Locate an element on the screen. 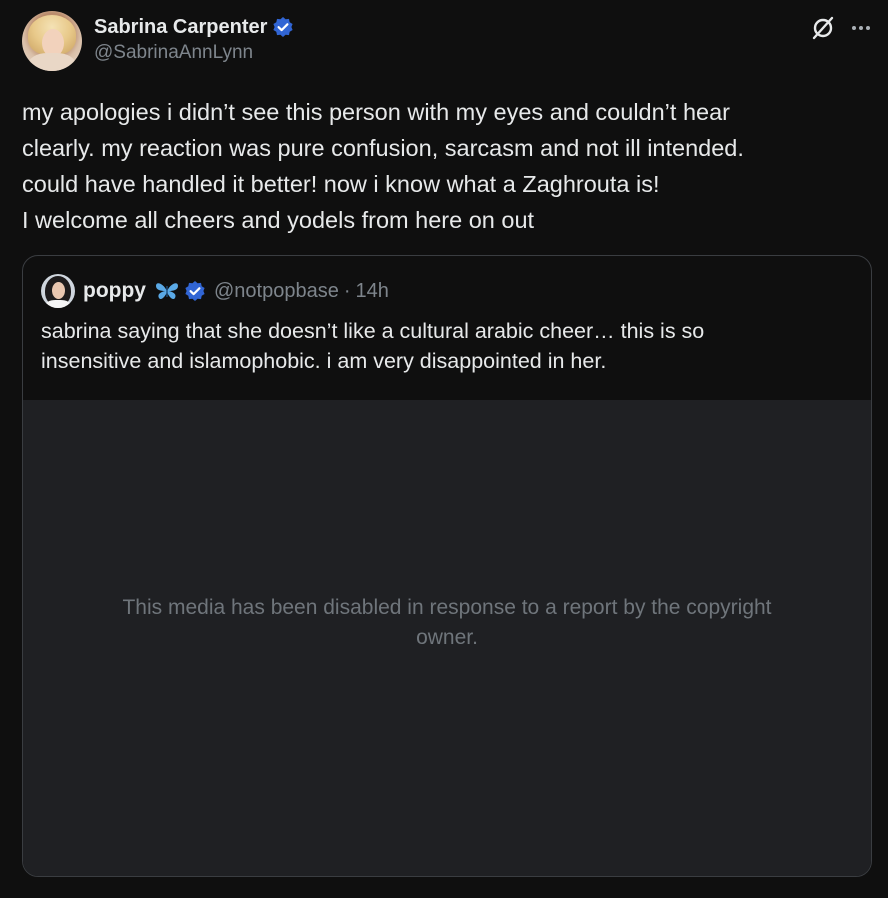 Image resolution: width=888 pixels, height=898 pixels. butterfly-icon is located at coordinates (167, 291).